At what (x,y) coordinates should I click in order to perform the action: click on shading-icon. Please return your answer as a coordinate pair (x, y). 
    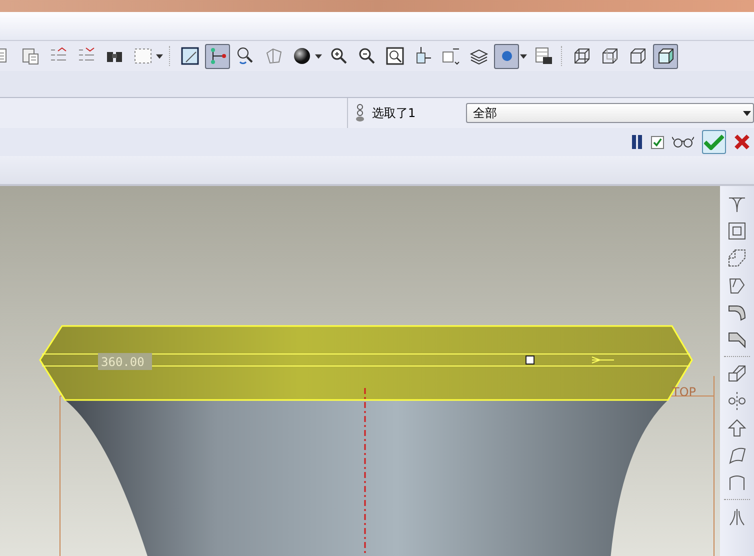
    Looking at the image, I should click on (666, 56).